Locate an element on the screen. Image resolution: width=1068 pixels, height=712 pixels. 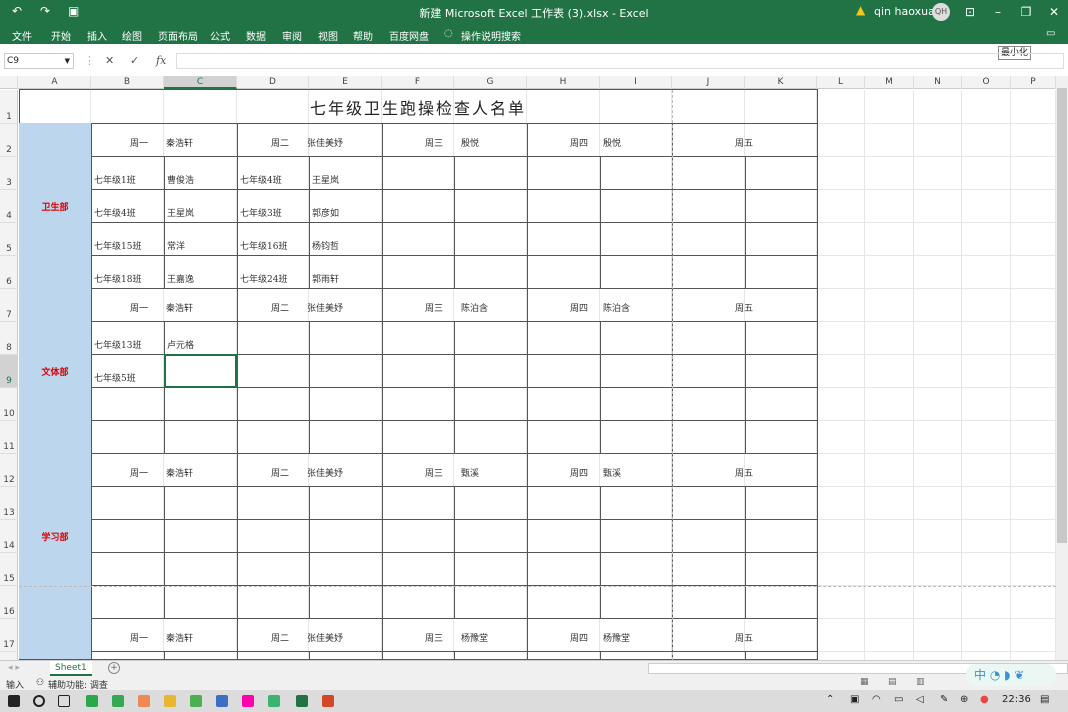
close-button: ✕ is located at coordinates (1054, 12).